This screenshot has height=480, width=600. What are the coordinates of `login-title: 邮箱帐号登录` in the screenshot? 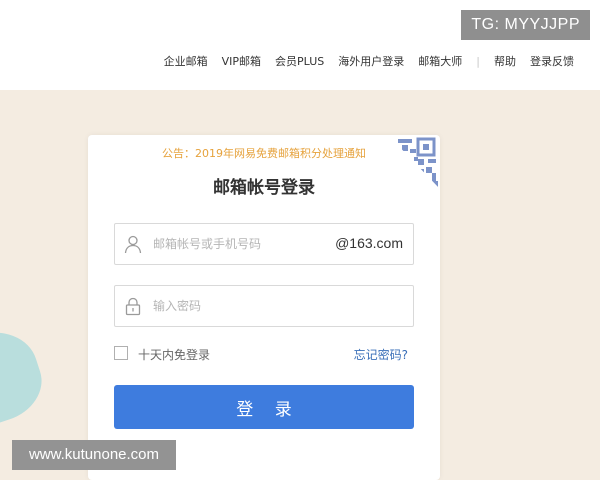 It's located at (264, 188).